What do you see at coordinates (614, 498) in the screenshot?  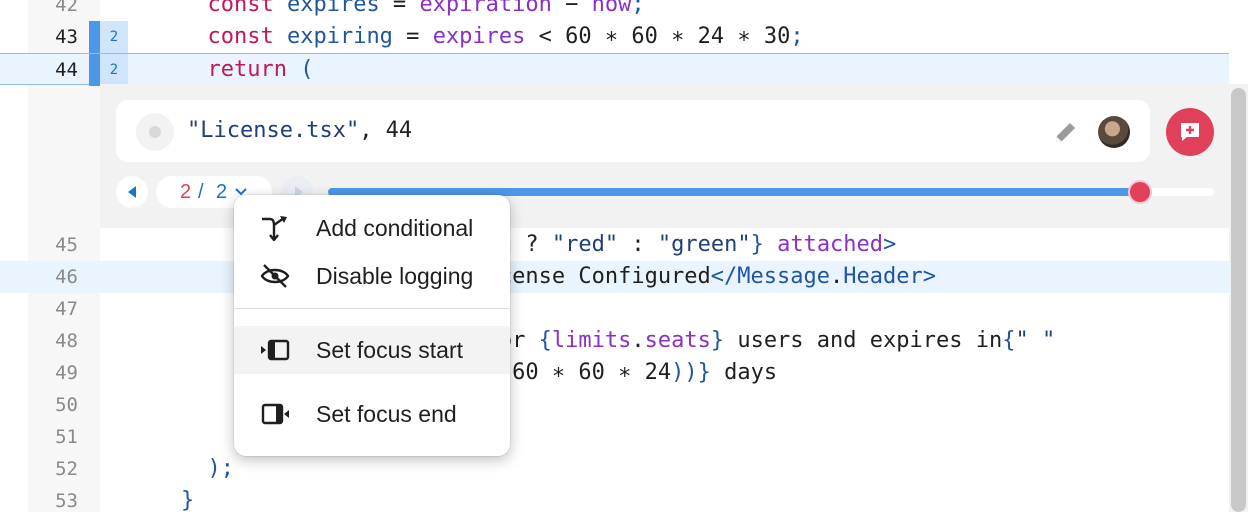 I see `code-line: 53 }` at bounding box center [614, 498].